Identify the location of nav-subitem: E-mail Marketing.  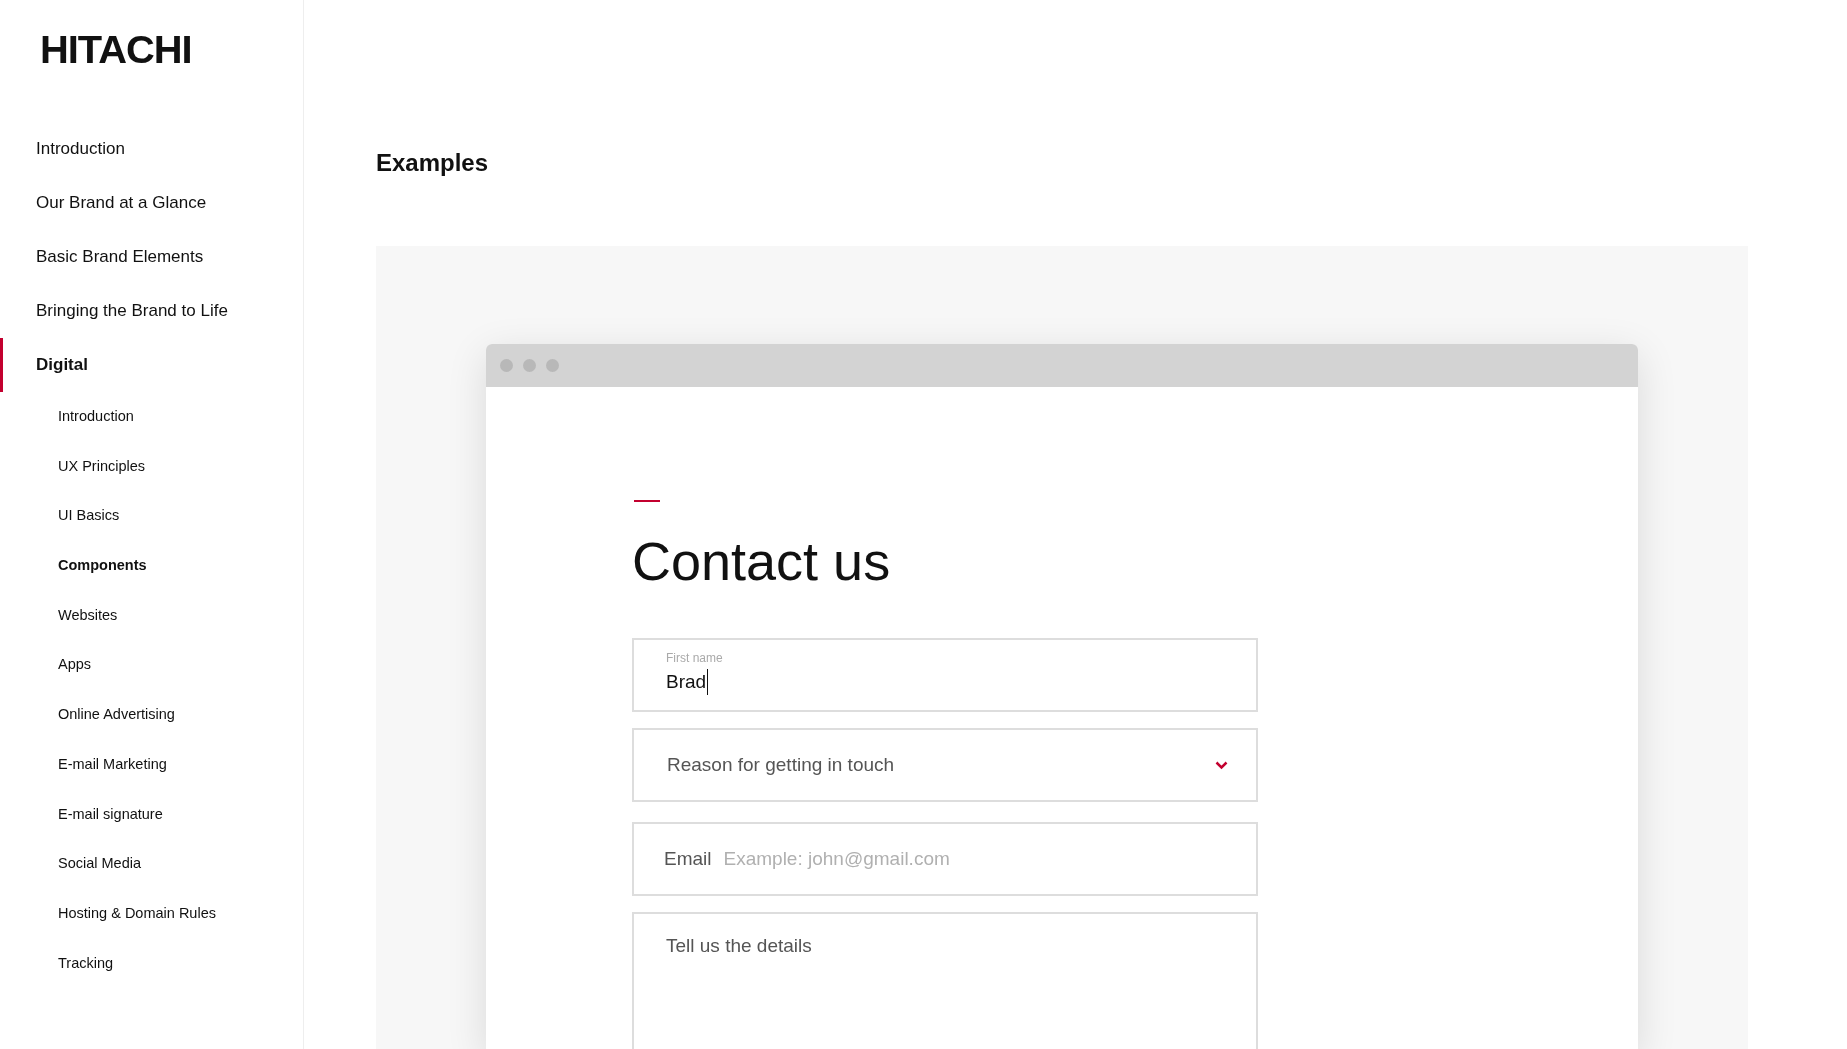
(151, 764).